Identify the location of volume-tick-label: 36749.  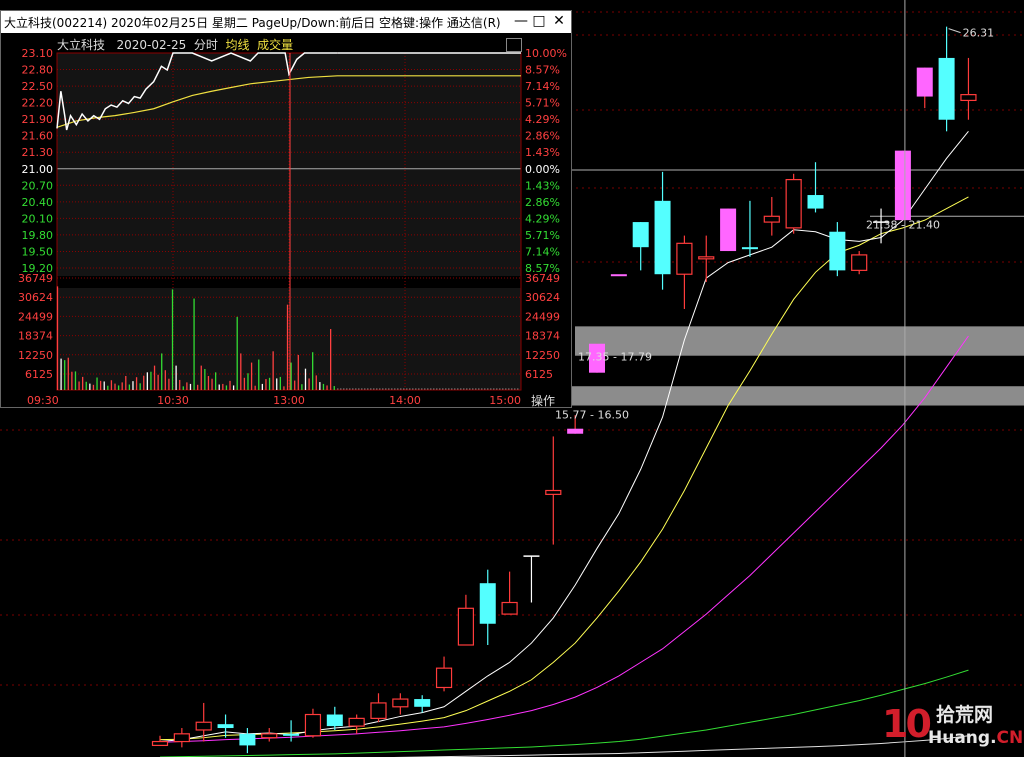
(35, 278).